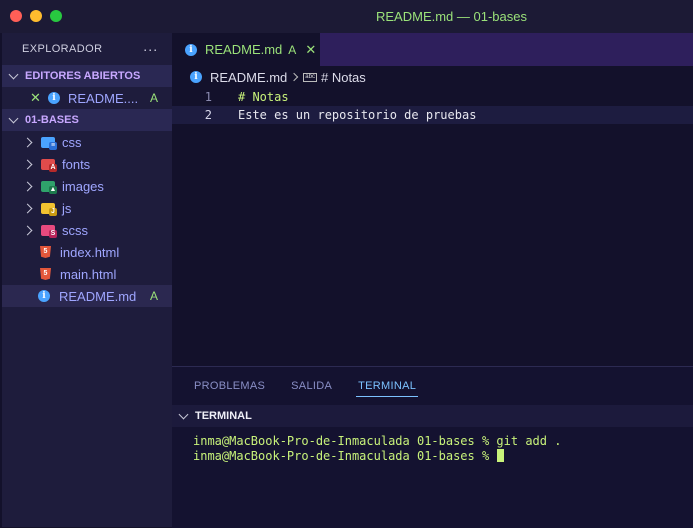  I want to click on editor-tab-bar: i README.md A ✕, so click(432, 49).